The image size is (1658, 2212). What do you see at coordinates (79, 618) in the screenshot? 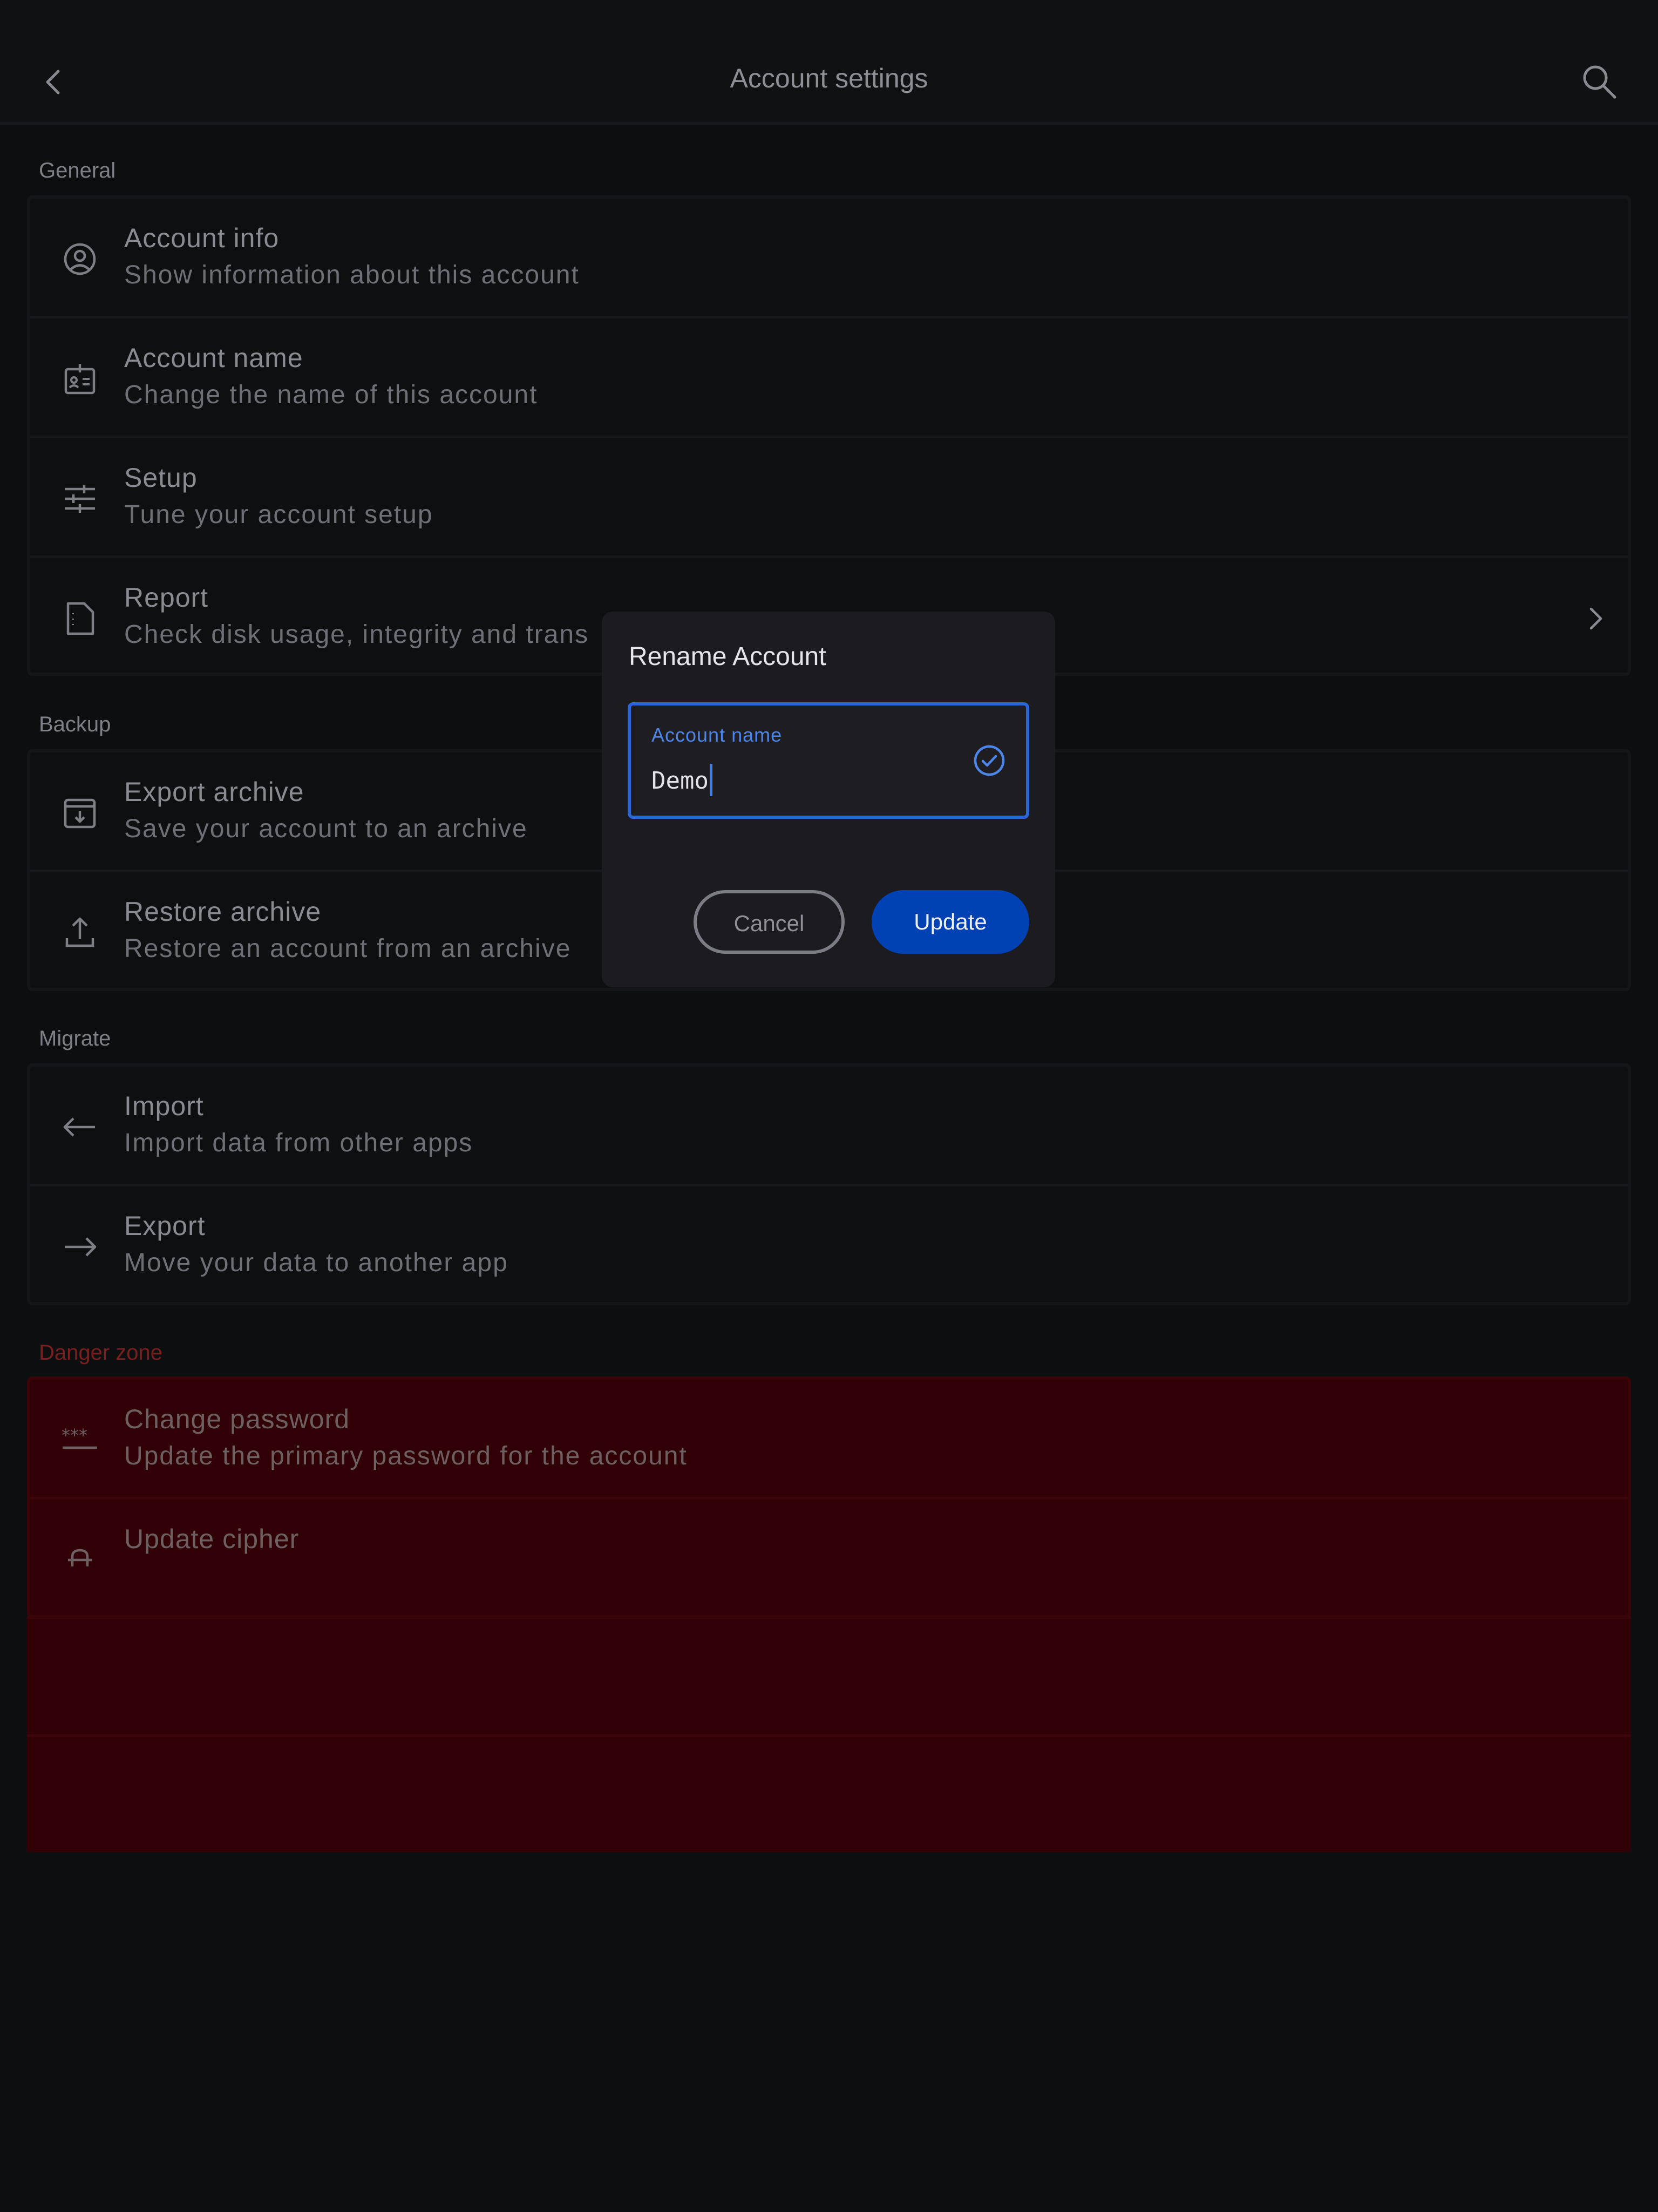
I see `report-document-icon` at bounding box center [79, 618].